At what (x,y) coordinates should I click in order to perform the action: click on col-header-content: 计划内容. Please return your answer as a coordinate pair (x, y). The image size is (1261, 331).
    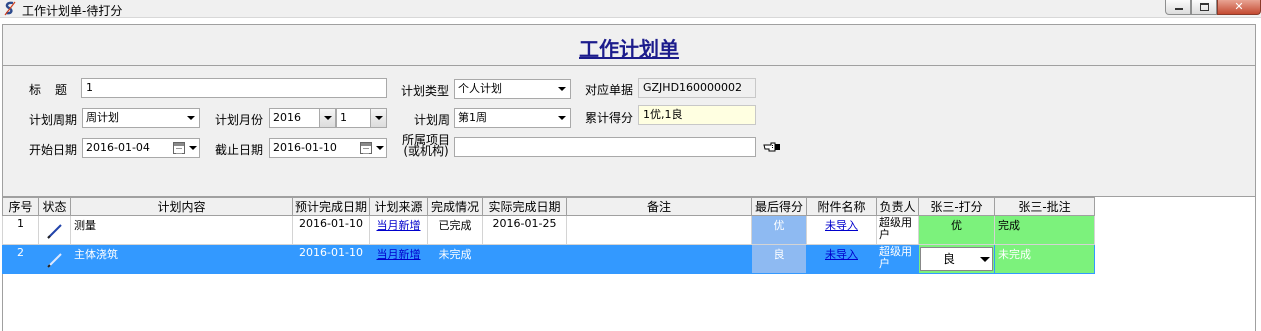
    Looking at the image, I should click on (181, 206).